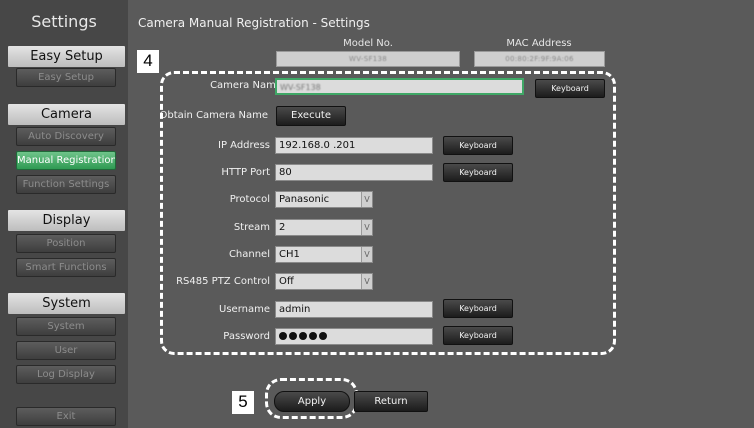 Image resolution: width=754 pixels, height=428 pixels. Describe the element at coordinates (66, 56) in the screenshot. I see `section-header-easy-setup: Easy Setup` at that location.